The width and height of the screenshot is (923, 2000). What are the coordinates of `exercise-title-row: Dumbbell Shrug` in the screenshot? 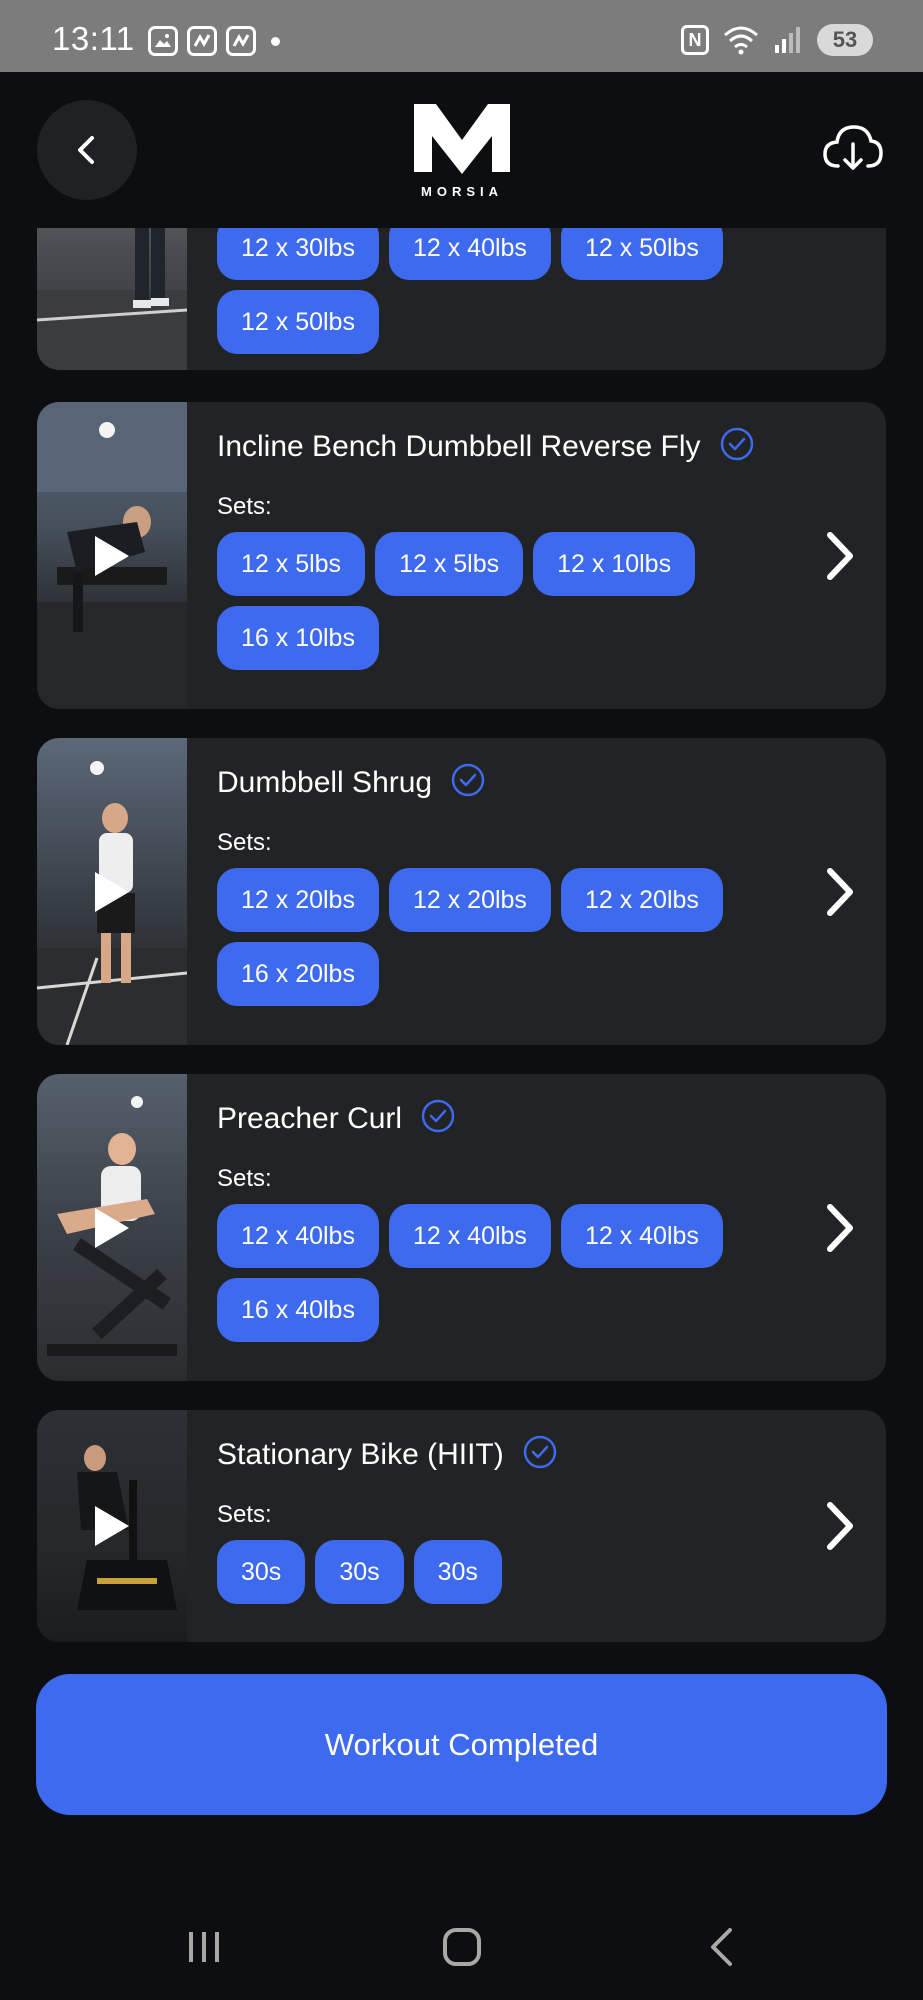 It's located at (351, 781).